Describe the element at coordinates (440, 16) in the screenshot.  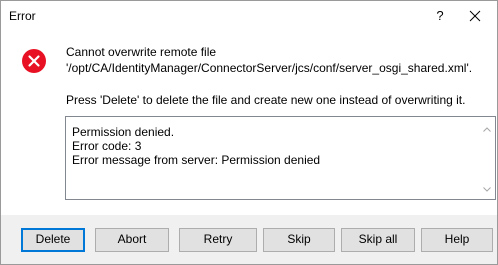
I see `help-title-button: ?` at that location.